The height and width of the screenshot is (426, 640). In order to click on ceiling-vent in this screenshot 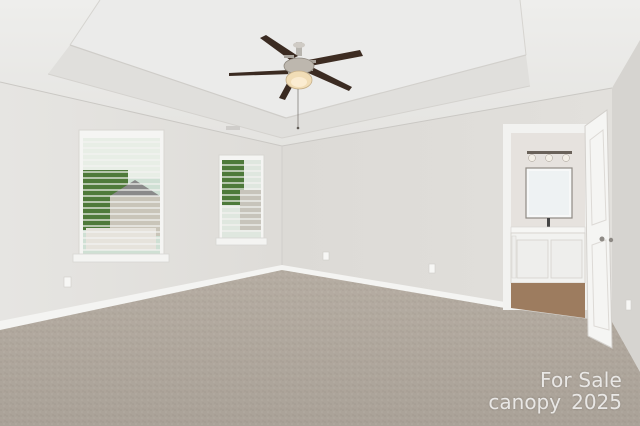, I will do `click(233, 128)`.